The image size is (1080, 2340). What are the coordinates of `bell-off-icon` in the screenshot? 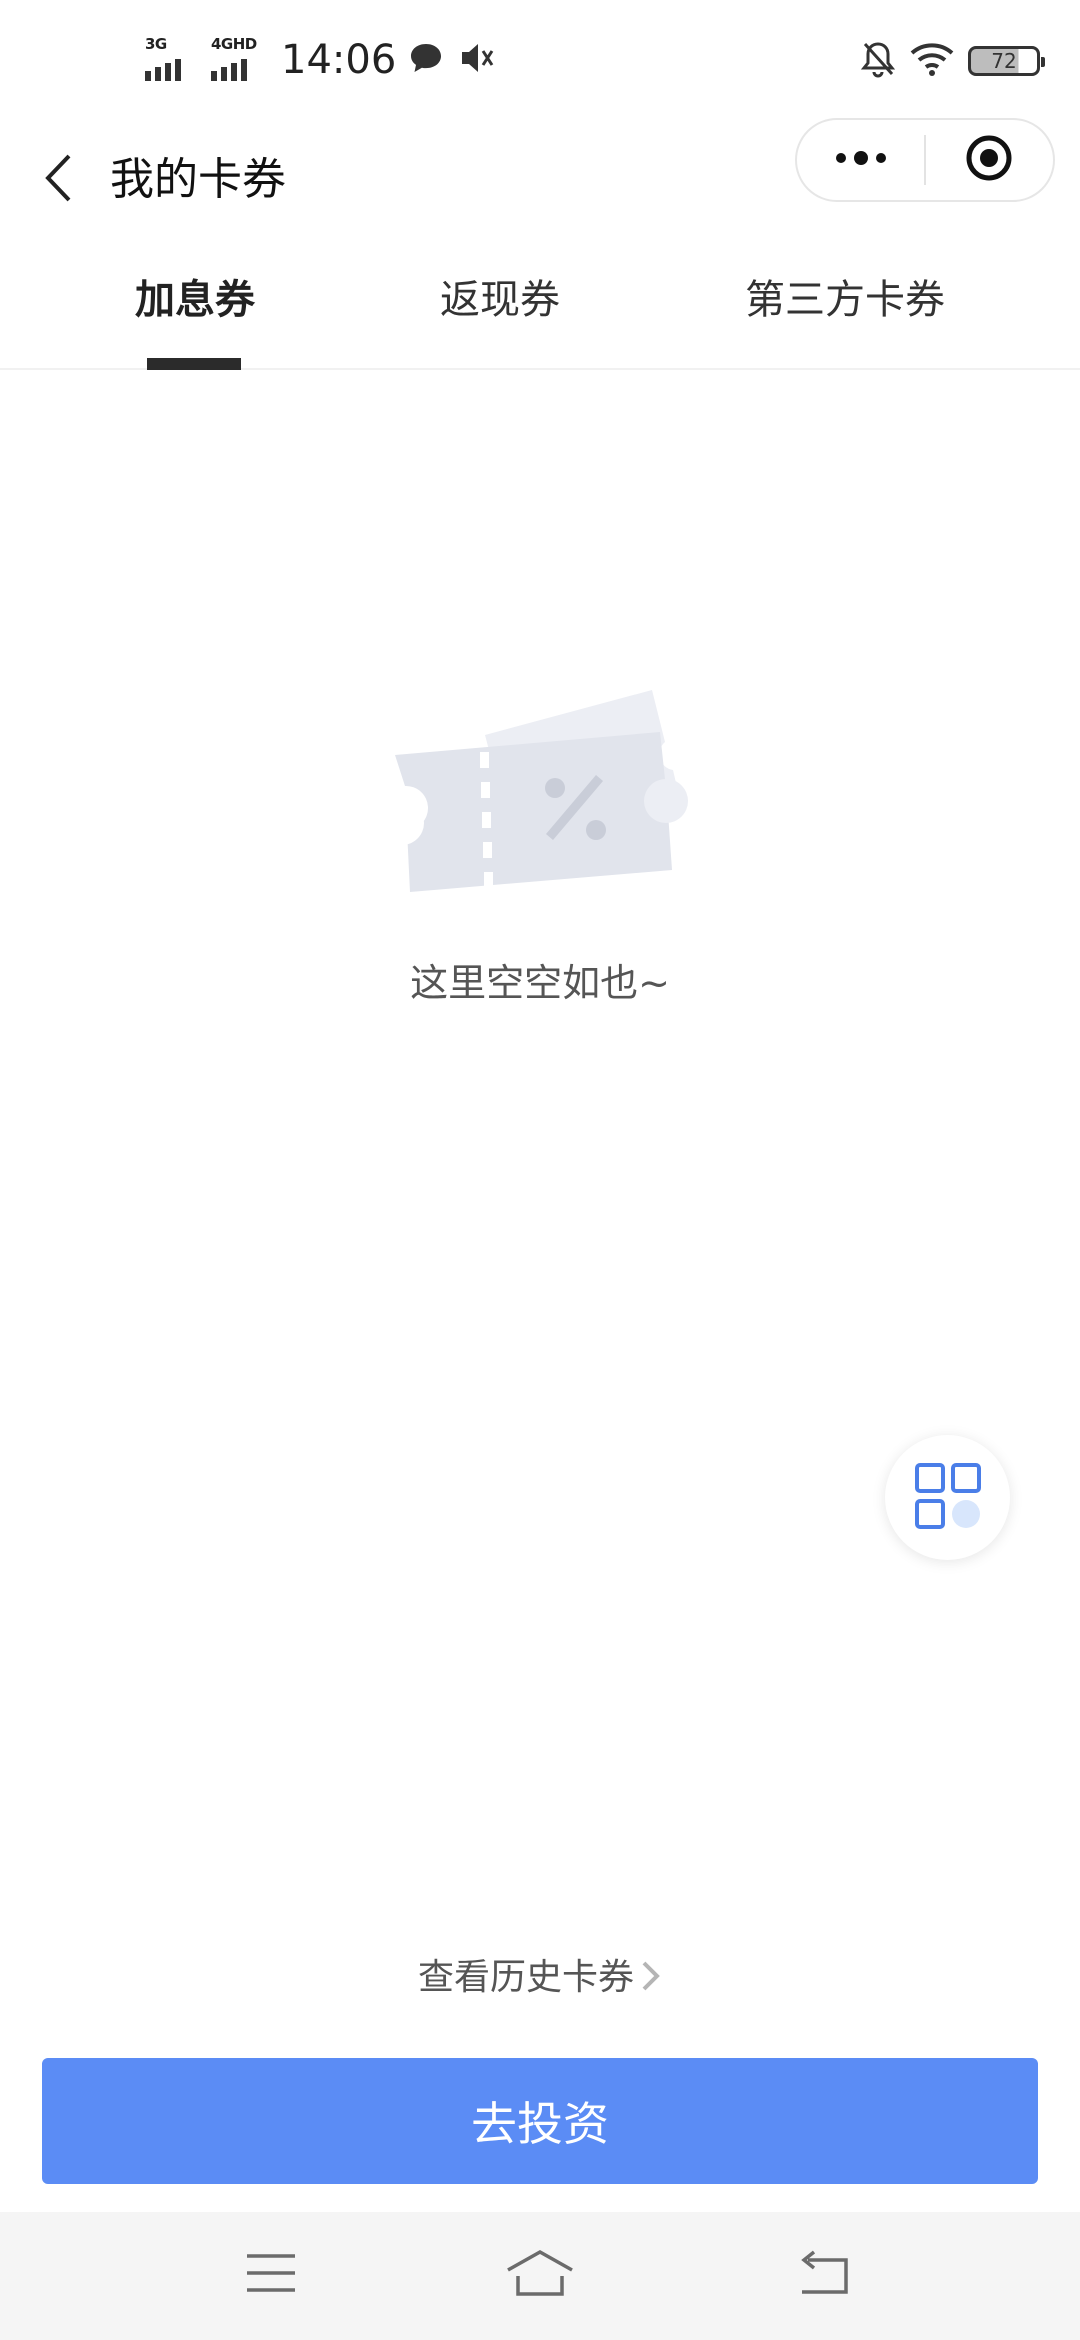 It's located at (878, 61).